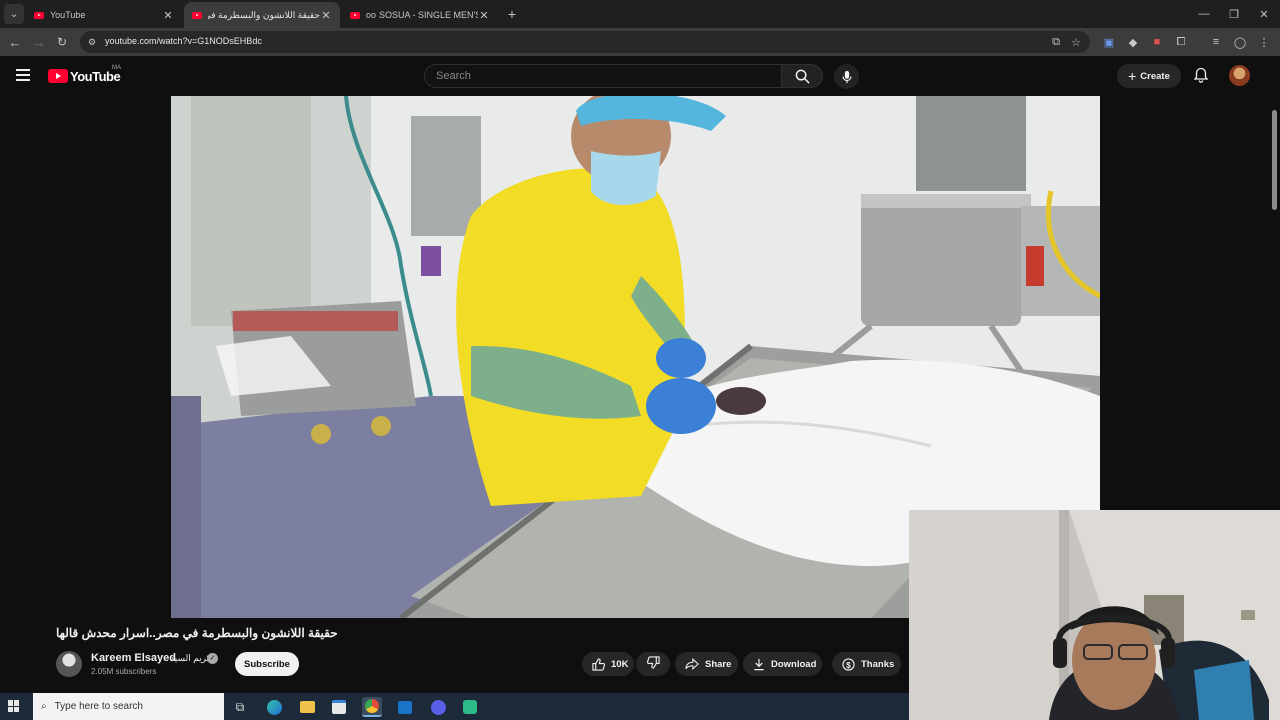 The image size is (1280, 720). What do you see at coordinates (470, 707) in the screenshot?
I see `android-app-icon` at bounding box center [470, 707].